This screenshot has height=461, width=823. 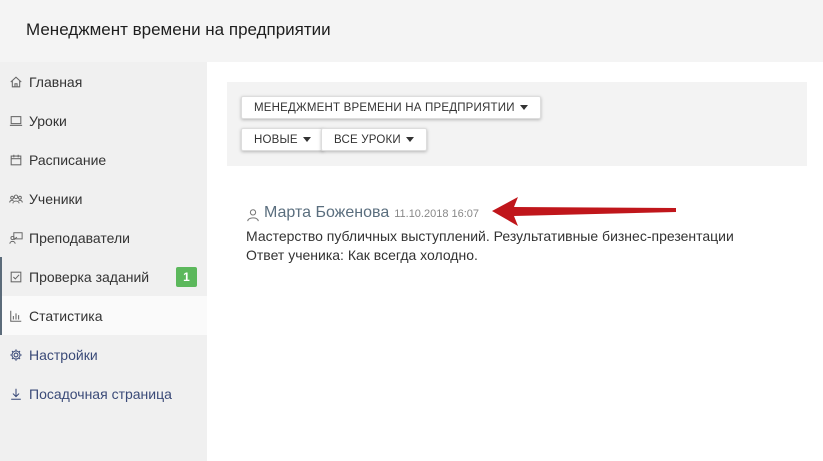 What do you see at coordinates (437, 214) in the screenshot?
I see `submission-date: 11.10.2018 16:07` at bounding box center [437, 214].